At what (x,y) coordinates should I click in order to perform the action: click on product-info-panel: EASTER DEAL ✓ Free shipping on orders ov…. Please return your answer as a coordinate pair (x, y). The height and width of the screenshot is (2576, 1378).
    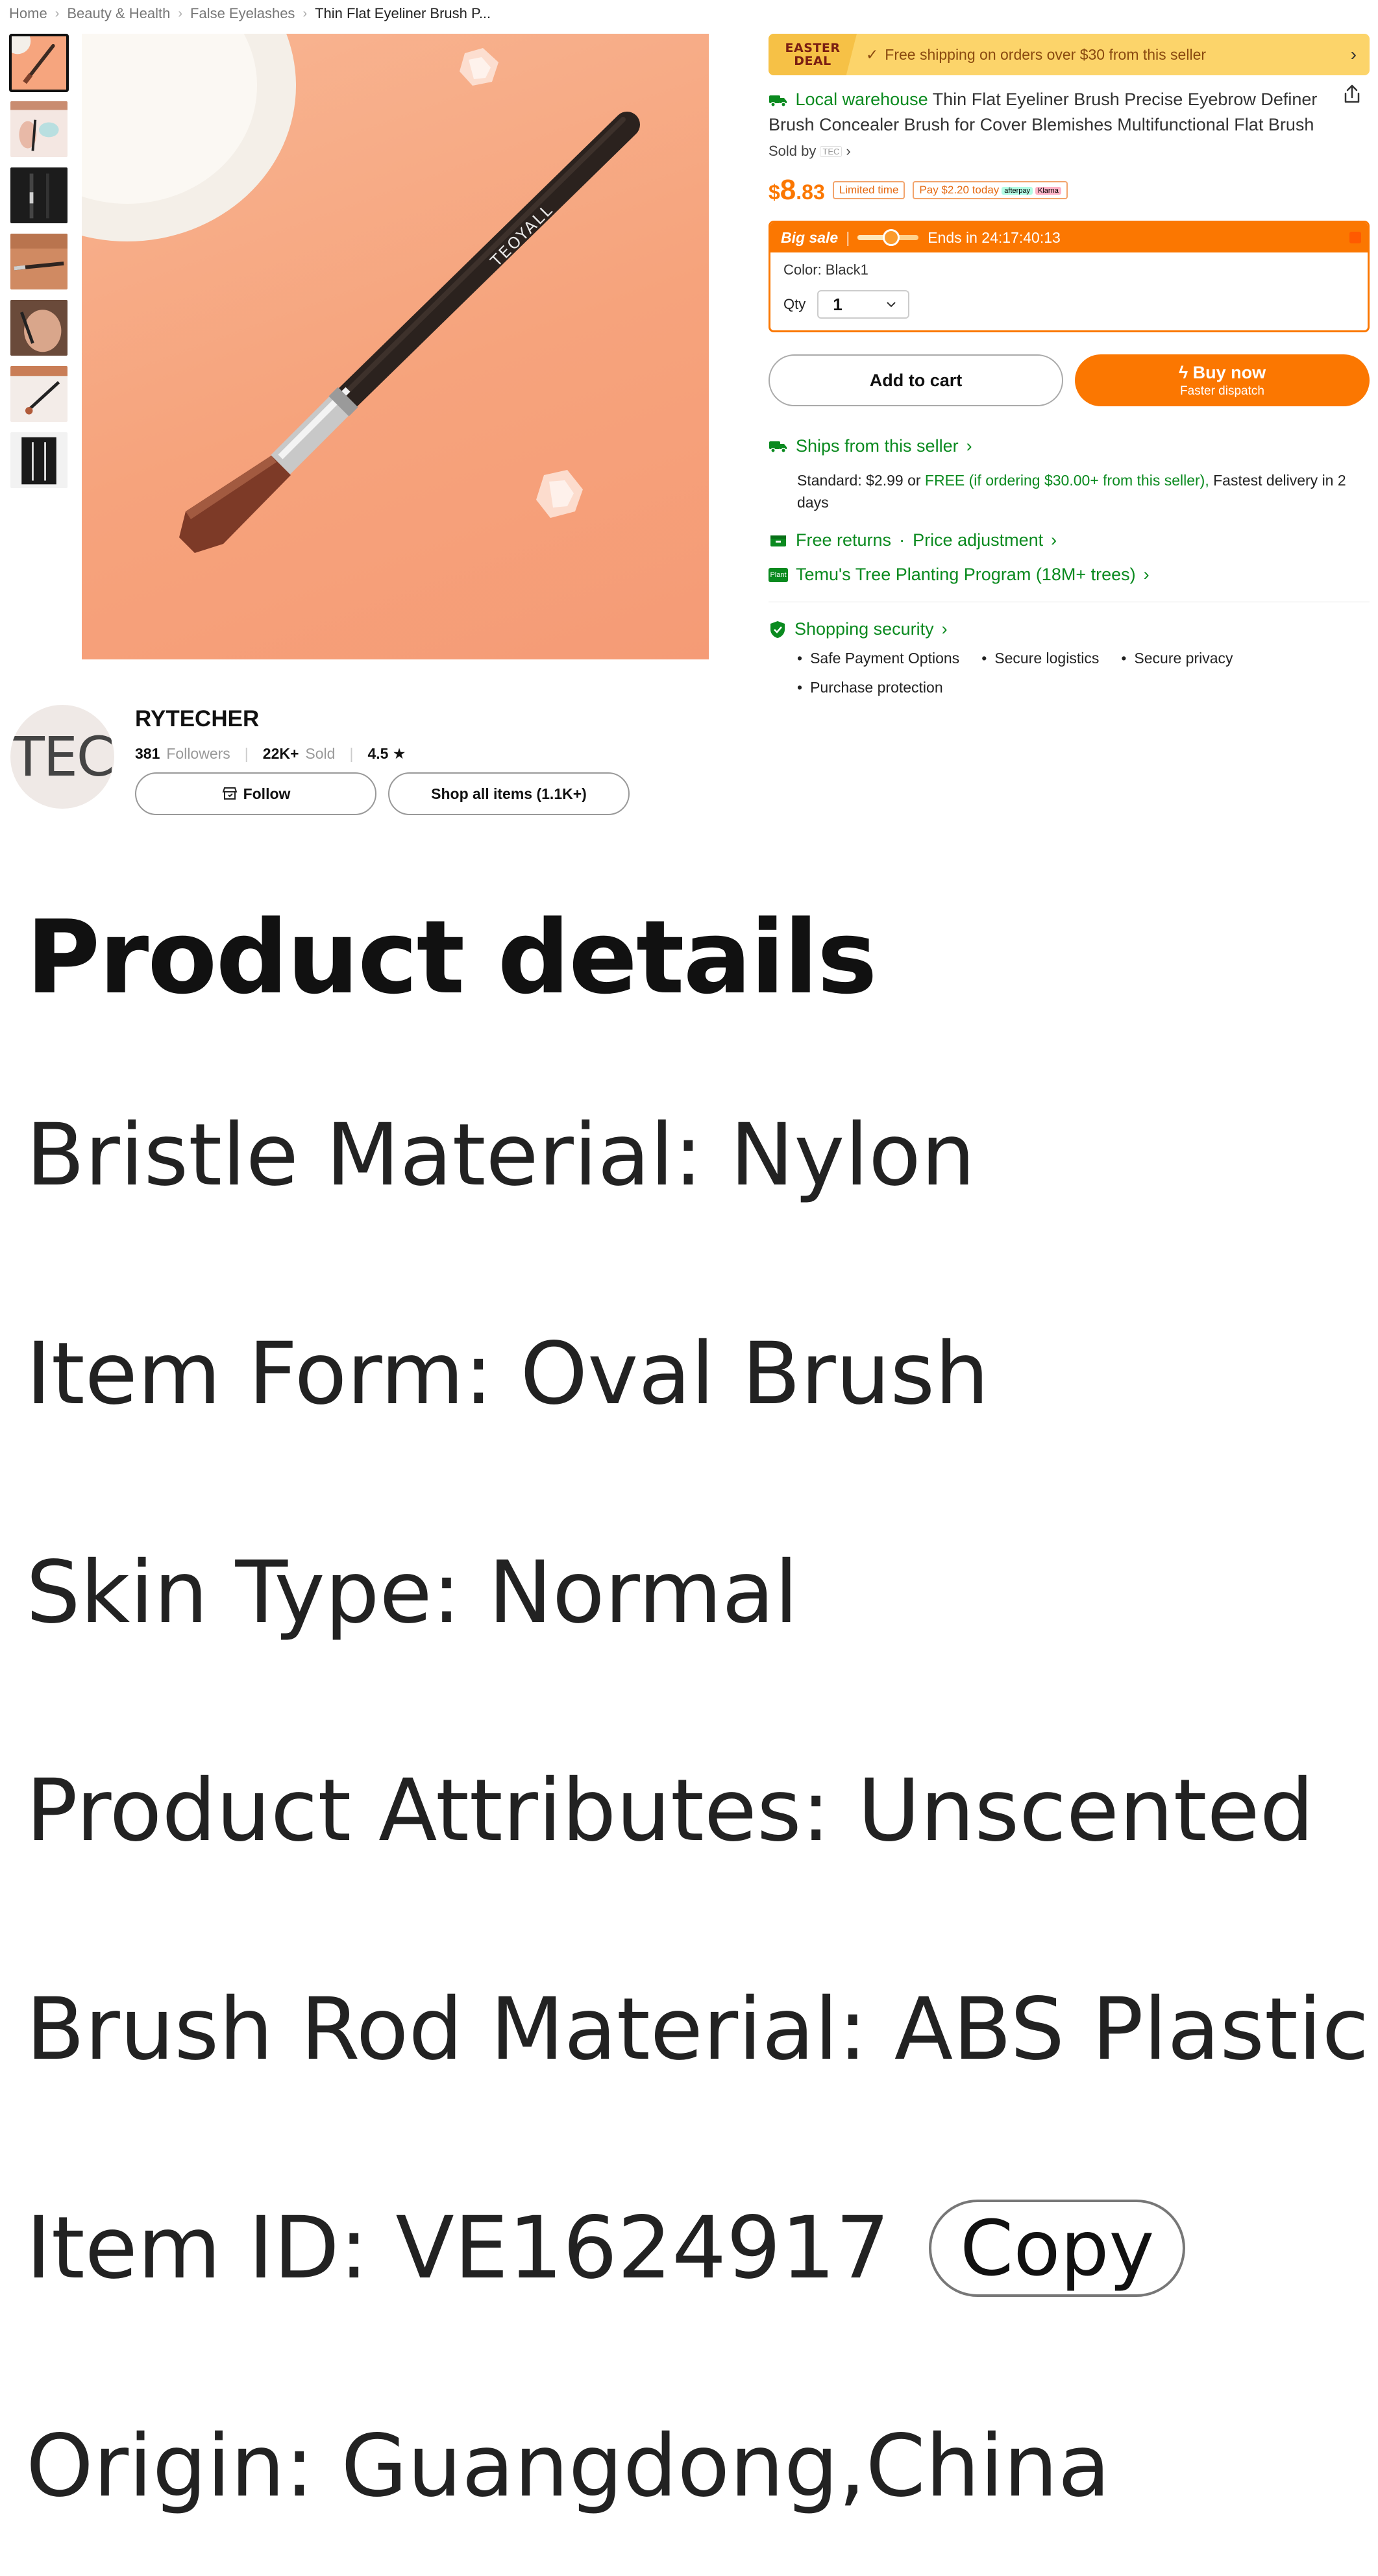
    Looking at the image, I should click on (1069, 371).